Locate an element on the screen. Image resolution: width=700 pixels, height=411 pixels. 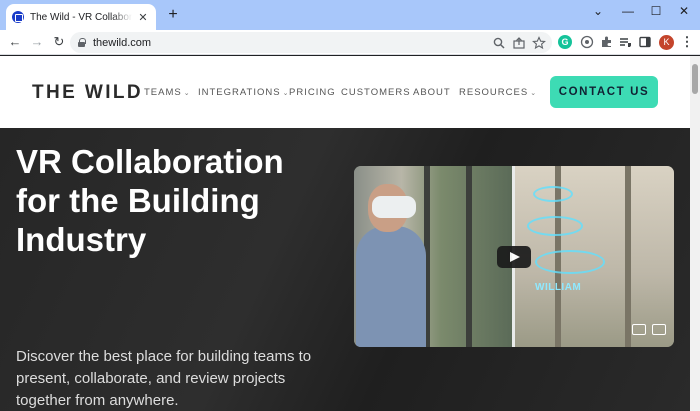
nav-teams: TEAMS ⌄ is located at coordinates (167, 92).